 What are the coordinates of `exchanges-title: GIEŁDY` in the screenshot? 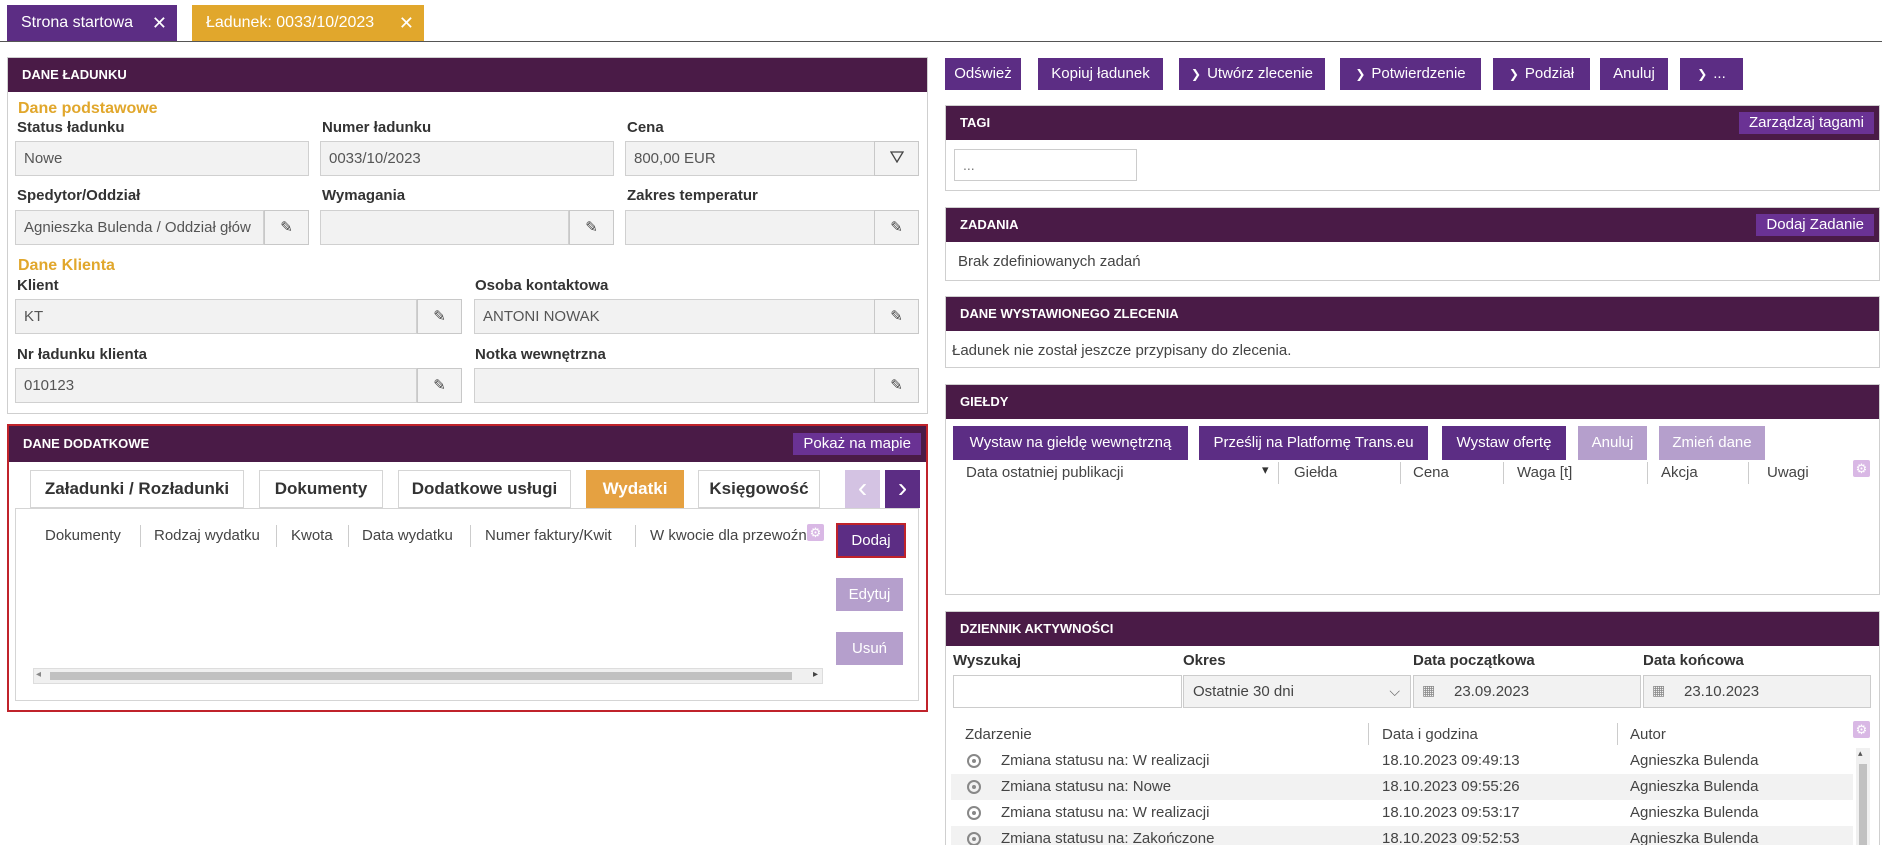 It's located at (1412, 402).